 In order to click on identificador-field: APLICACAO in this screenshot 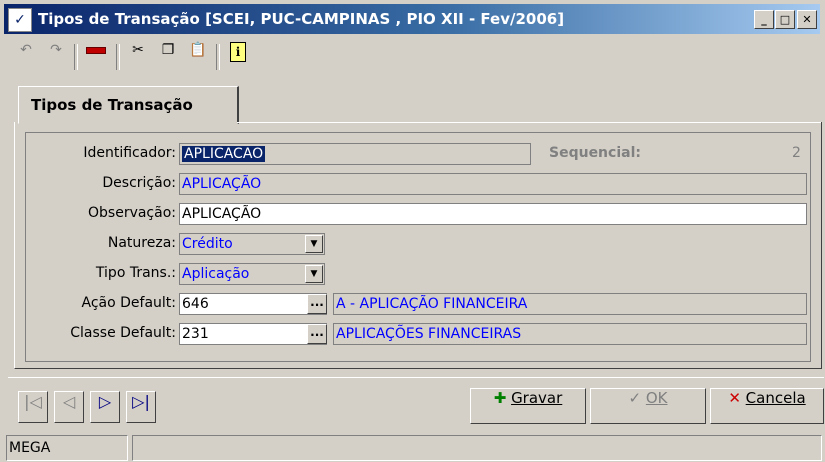, I will do `click(355, 154)`.